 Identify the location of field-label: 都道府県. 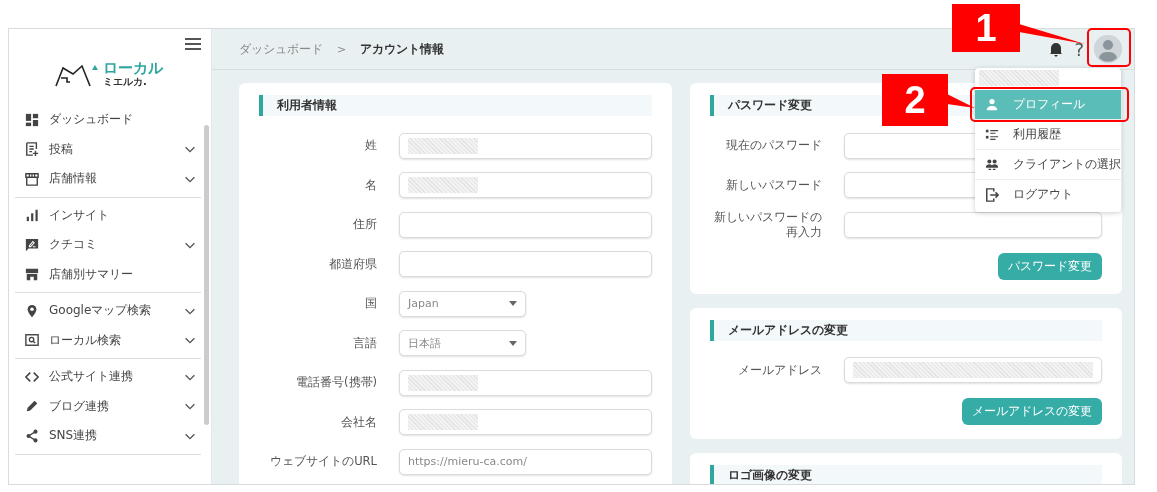
(352, 264).